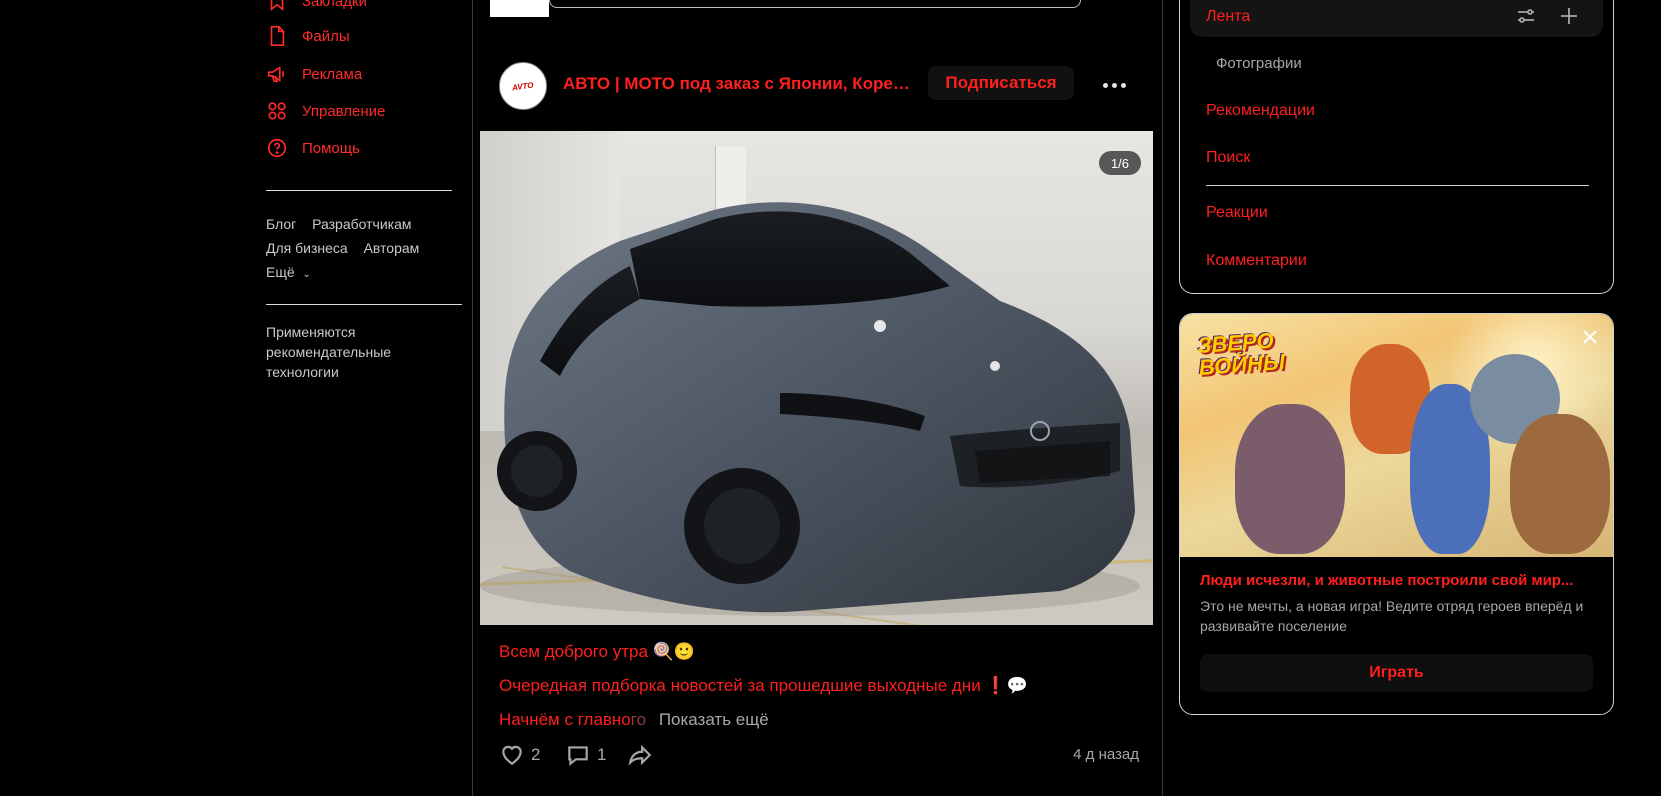 This screenshot has width=1661, height=796. I want to click on nav-item-files: Файлы, so click(308, 36).